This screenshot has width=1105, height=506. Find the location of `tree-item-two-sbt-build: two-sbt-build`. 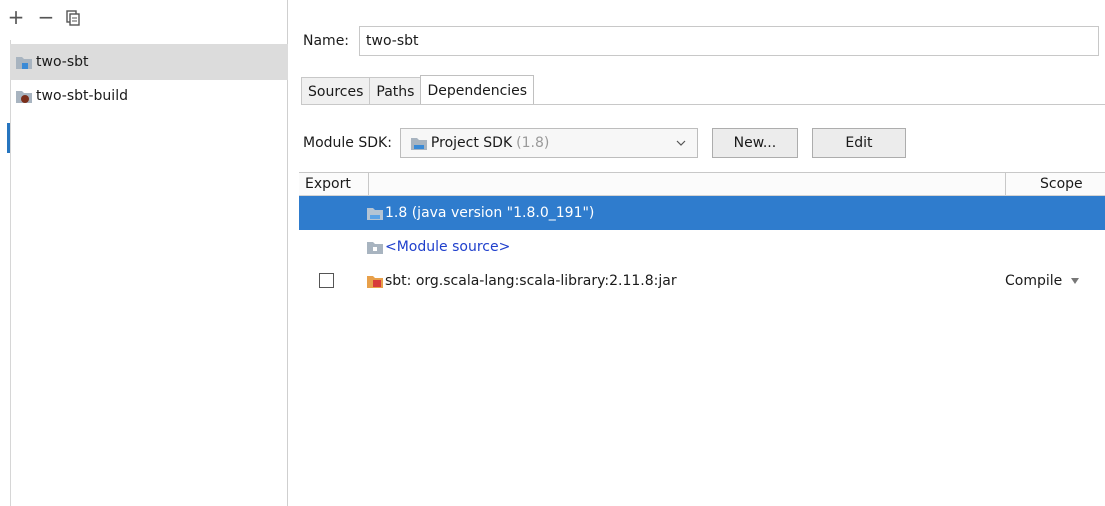

tree-item-two-sbt-build: two-sbt-build is located at coordinates (149, 96).